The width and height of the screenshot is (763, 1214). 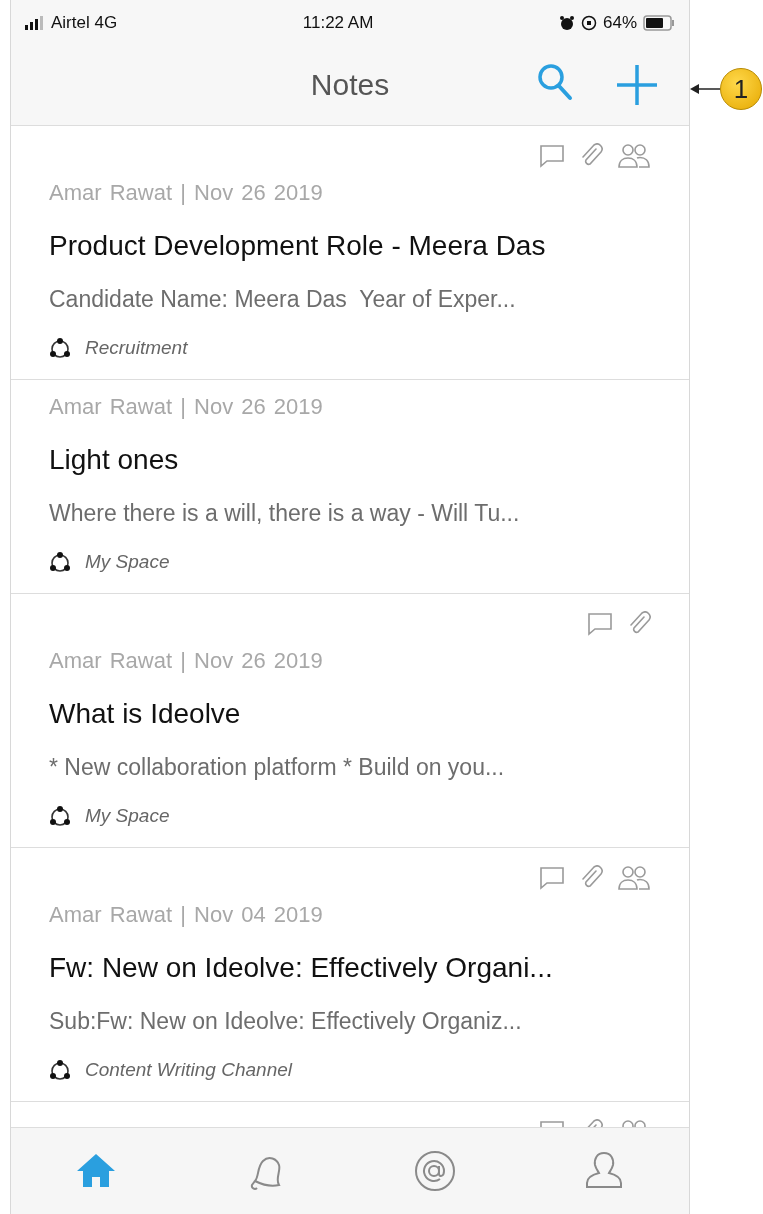 I want to click on signal-icon, so click(x=35, y=22).